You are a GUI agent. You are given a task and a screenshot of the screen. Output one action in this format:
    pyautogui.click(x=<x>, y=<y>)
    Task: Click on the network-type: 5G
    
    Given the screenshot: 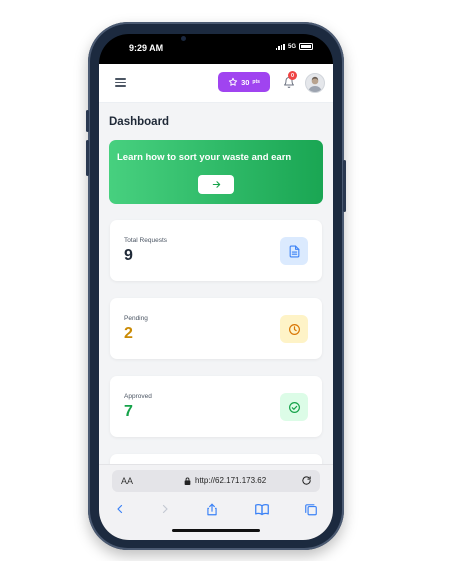 What is the action you would take?
    pyautogui.click(x=291, y=46)
    